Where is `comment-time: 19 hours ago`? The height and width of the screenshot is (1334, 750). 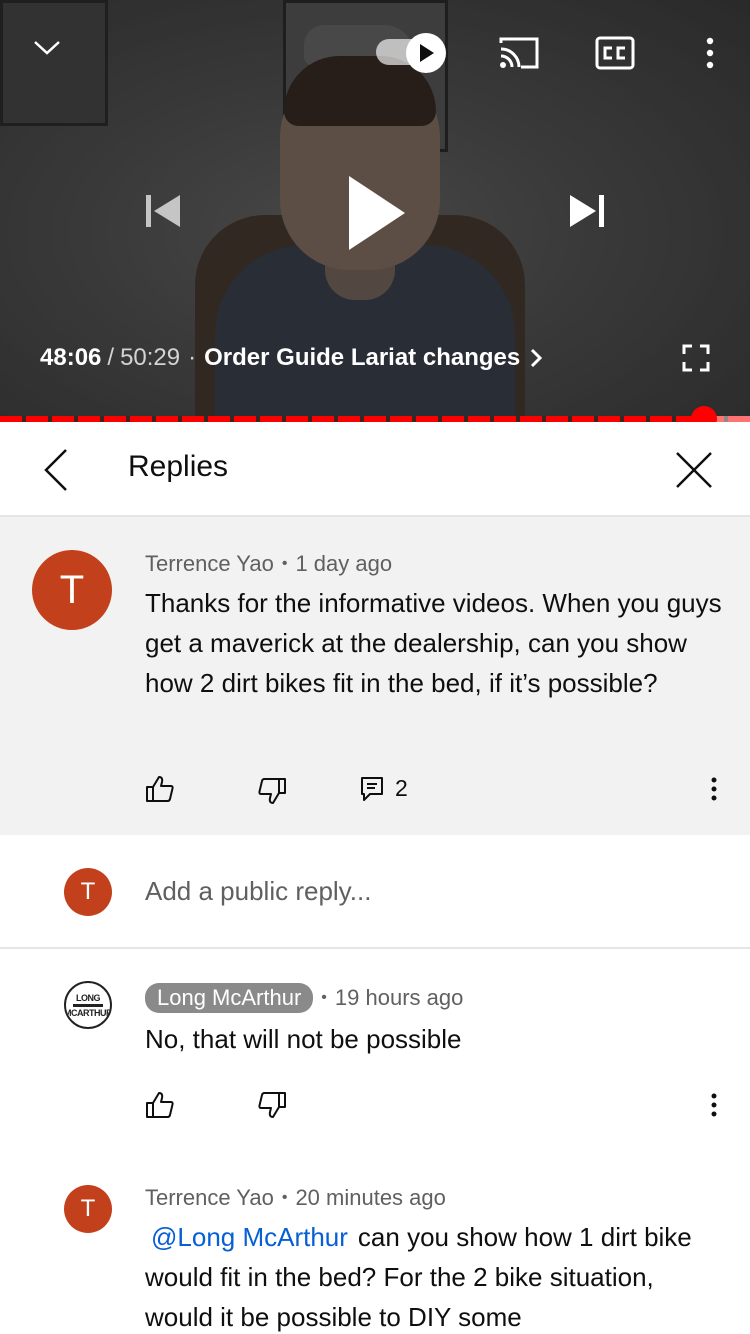
comment-time: 19 hours ago is located at coordinates (399, 997).